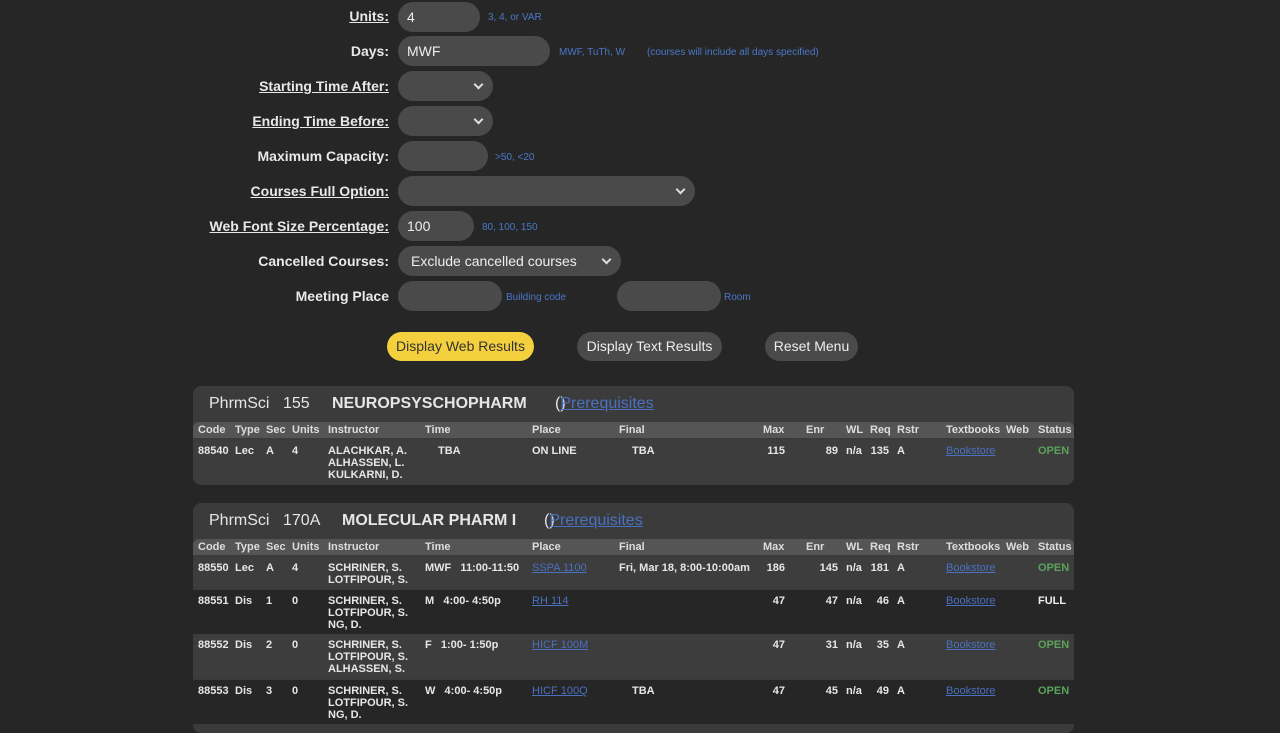  I want to click on units-hint: 3, 4, or VAR, so click(515, 17).